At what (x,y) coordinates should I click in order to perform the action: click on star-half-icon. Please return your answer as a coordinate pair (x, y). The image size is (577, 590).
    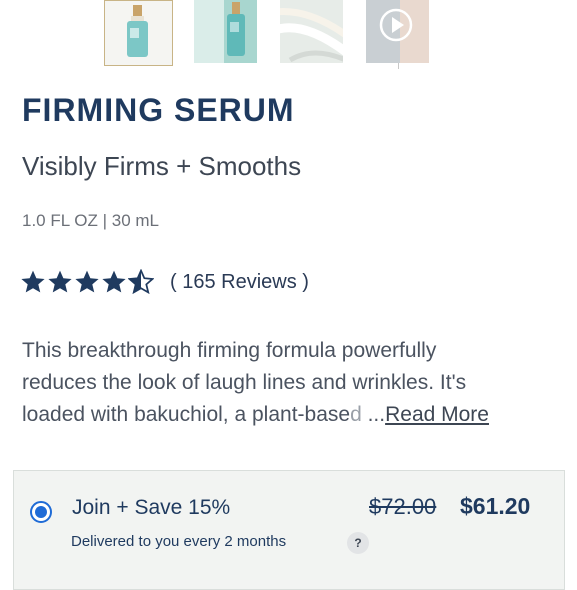
    Looking at the image, I should click on (141, 282).